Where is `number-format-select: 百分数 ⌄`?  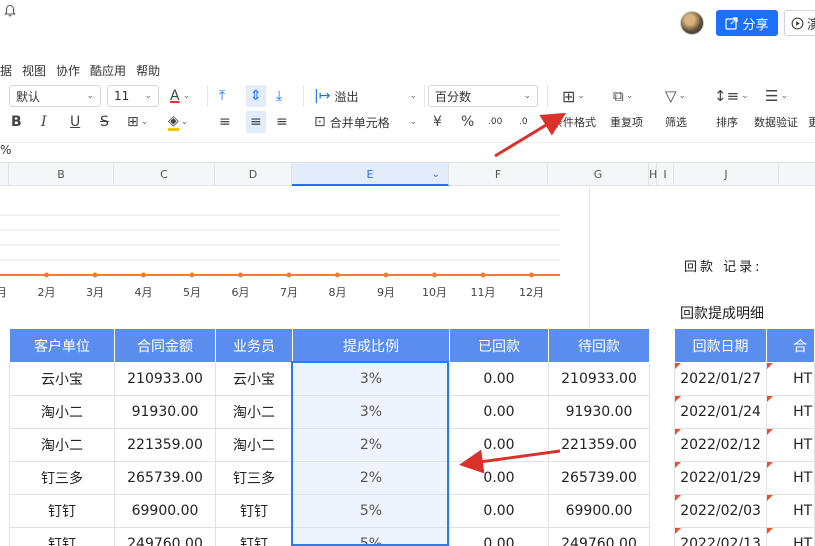
number-format-select: 百分数 ⌄ is located at coordinates (483, 96).